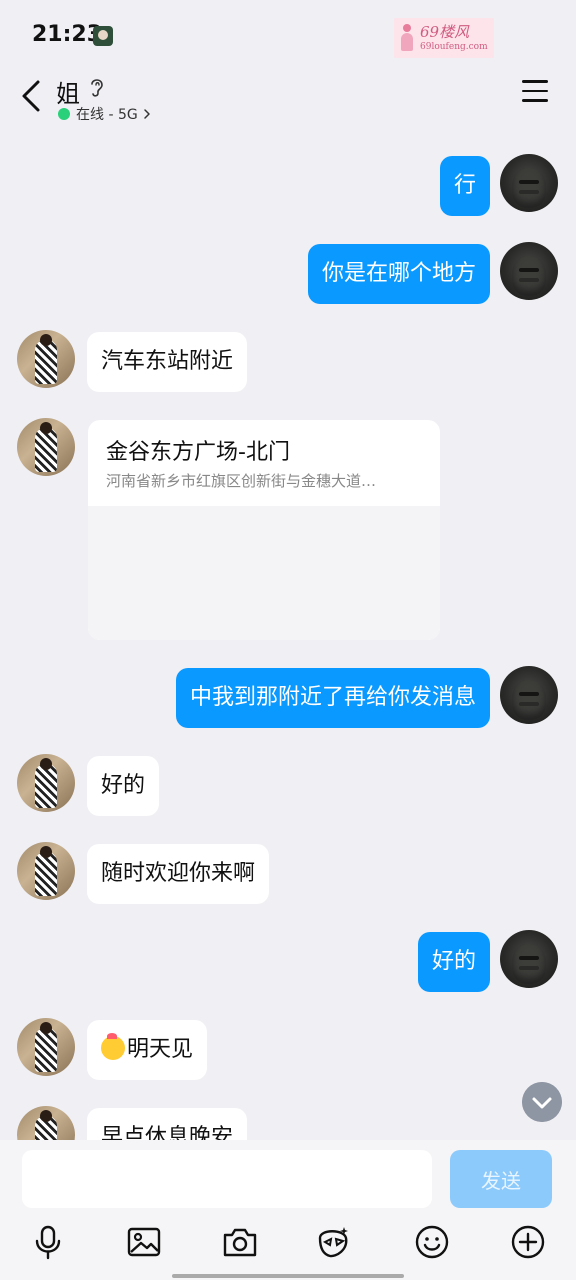 Image resolution: width=576 pixels, height=1280 pixels. What do you see at coordinates (288, 1276) in the screenshot?
I see `home-indicator` at bounding box center [288, 1276].